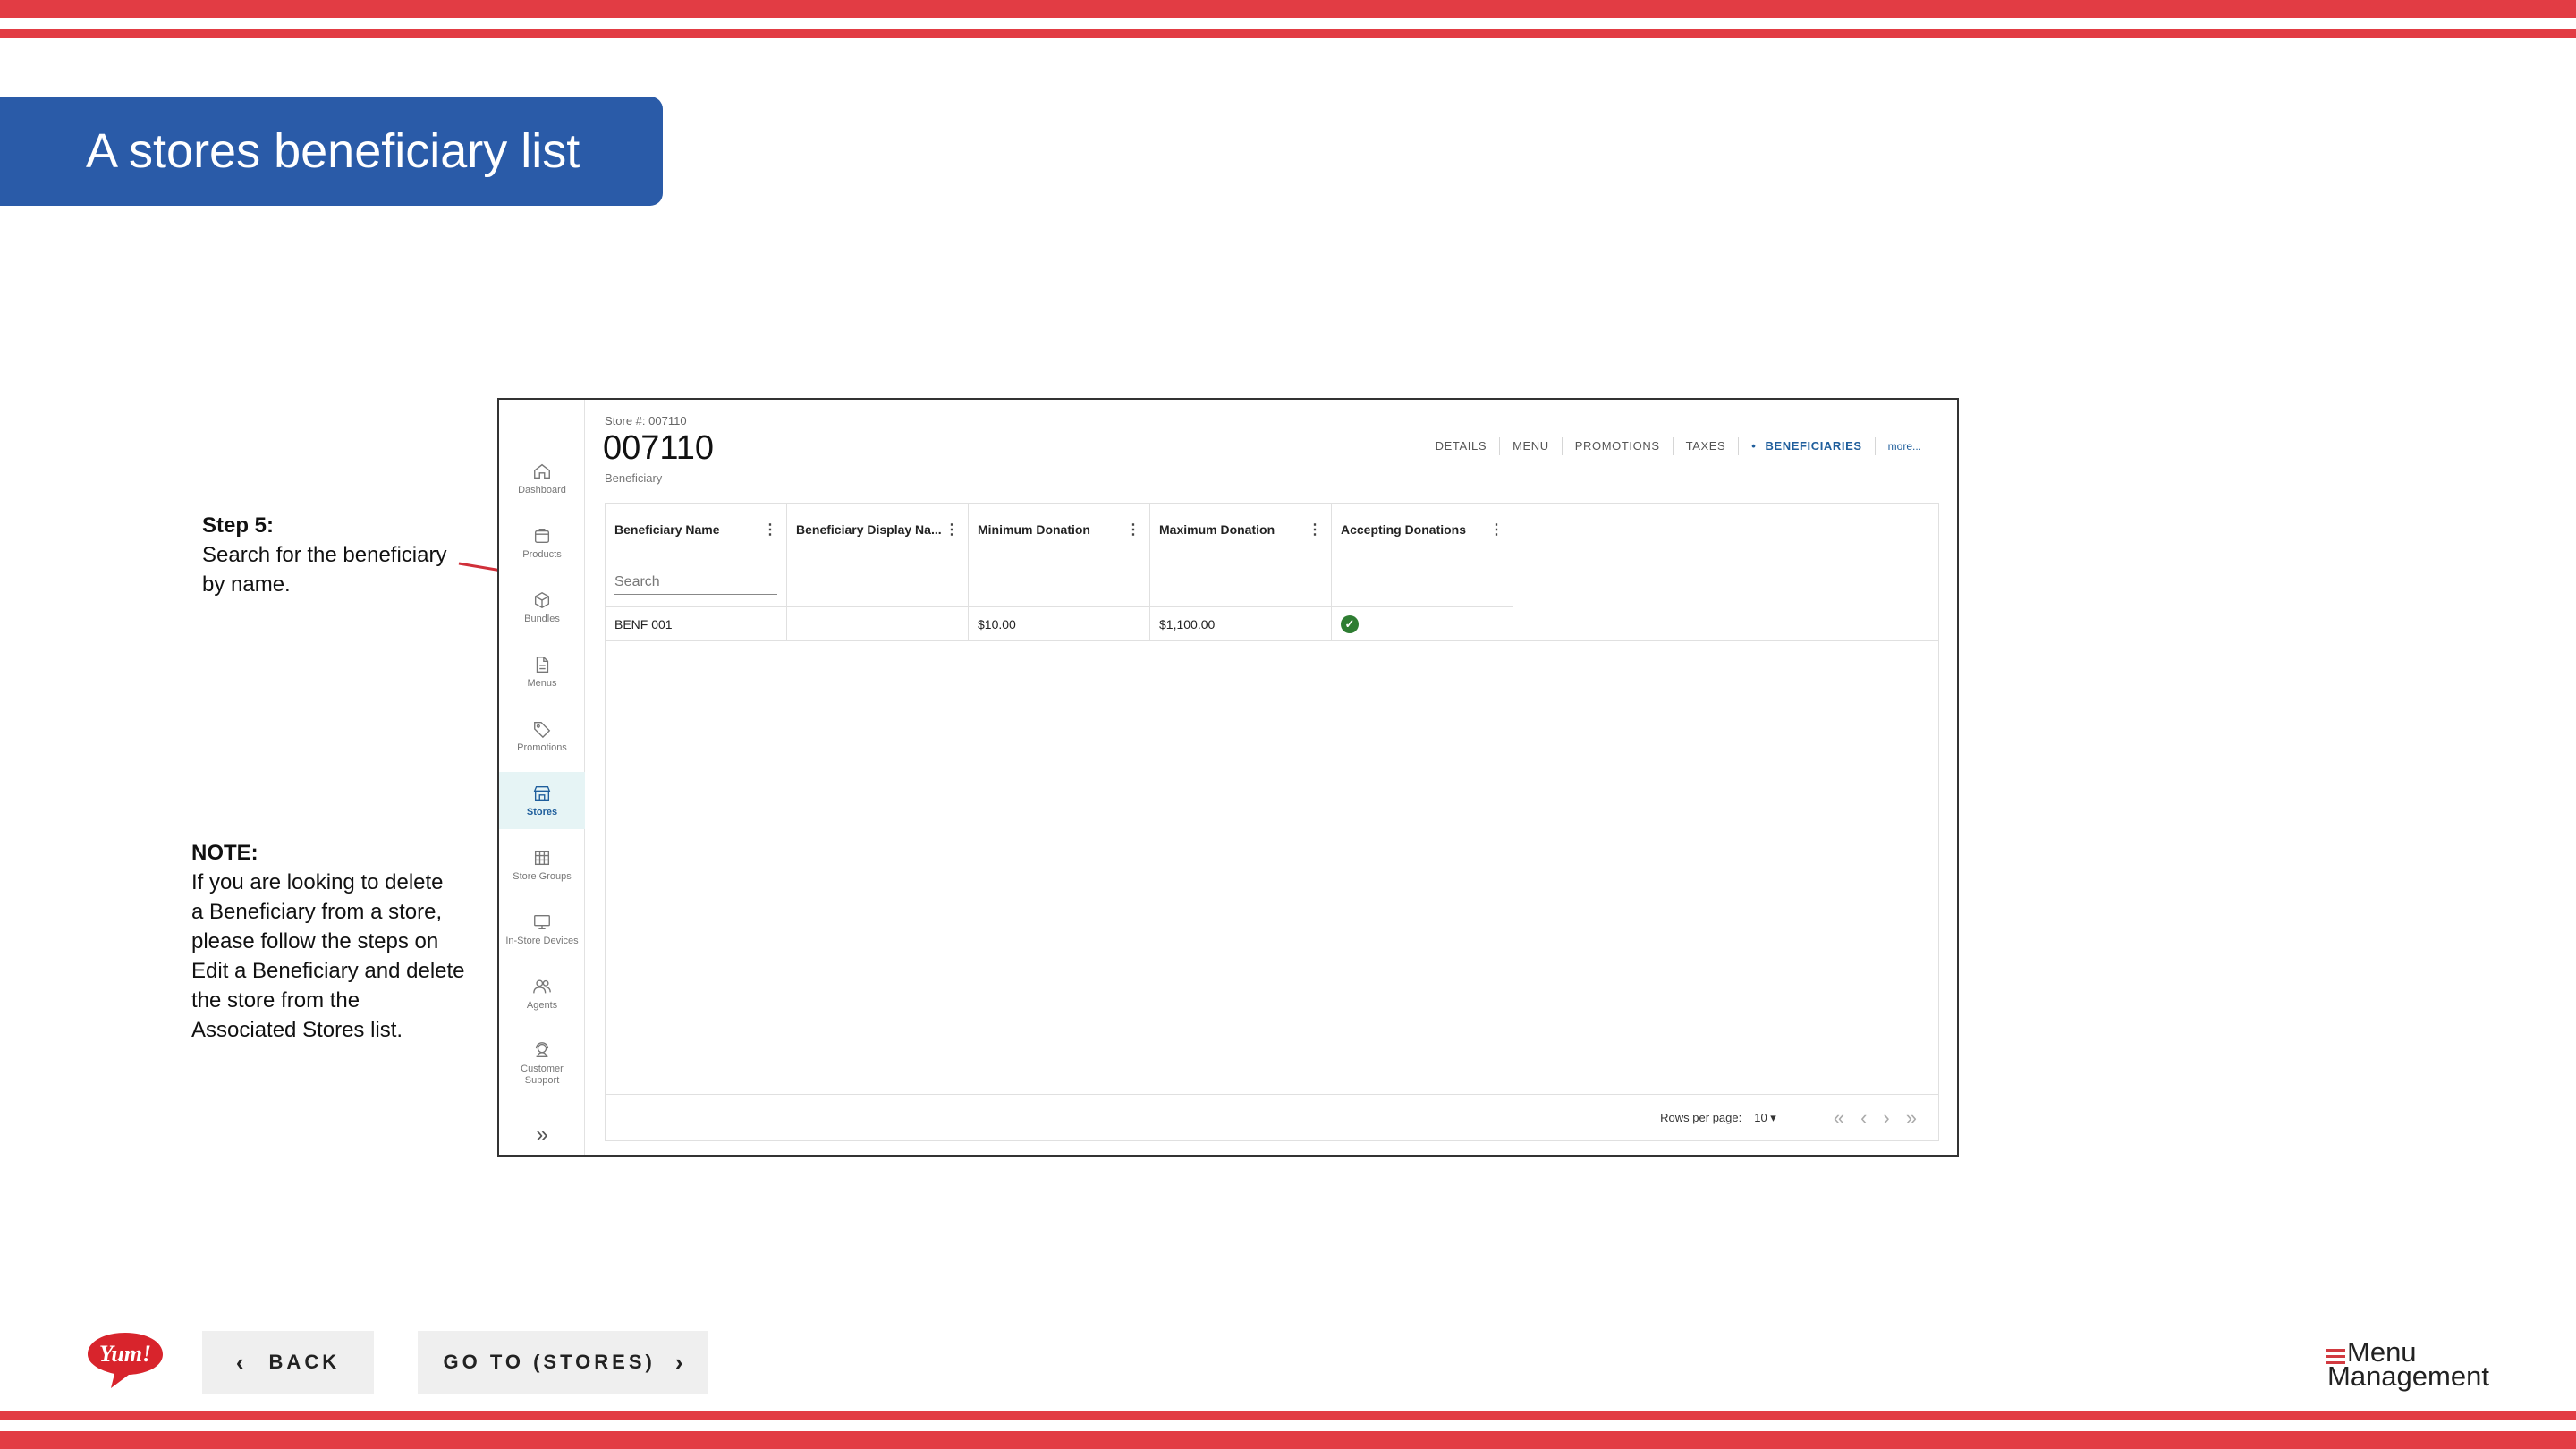  Describe the element at coordinates (1462, 446) in the screenshot. I see `tab-details: DETAILS` at that location.